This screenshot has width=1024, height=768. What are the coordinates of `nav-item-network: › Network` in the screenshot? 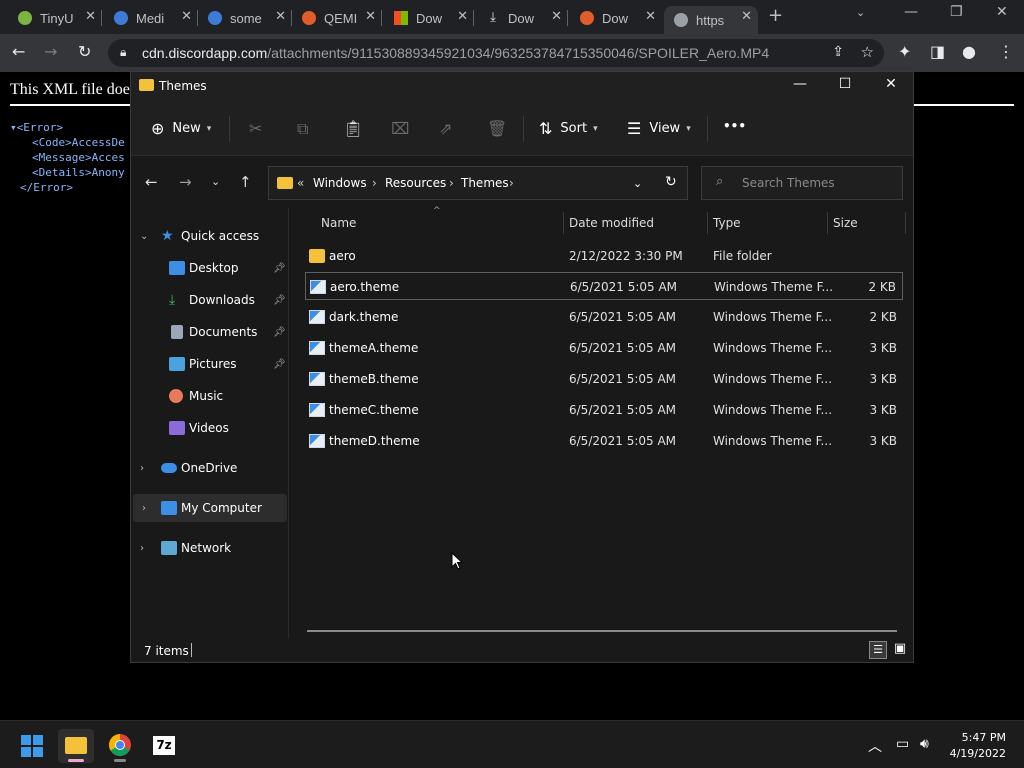 It's located at (209, 548).